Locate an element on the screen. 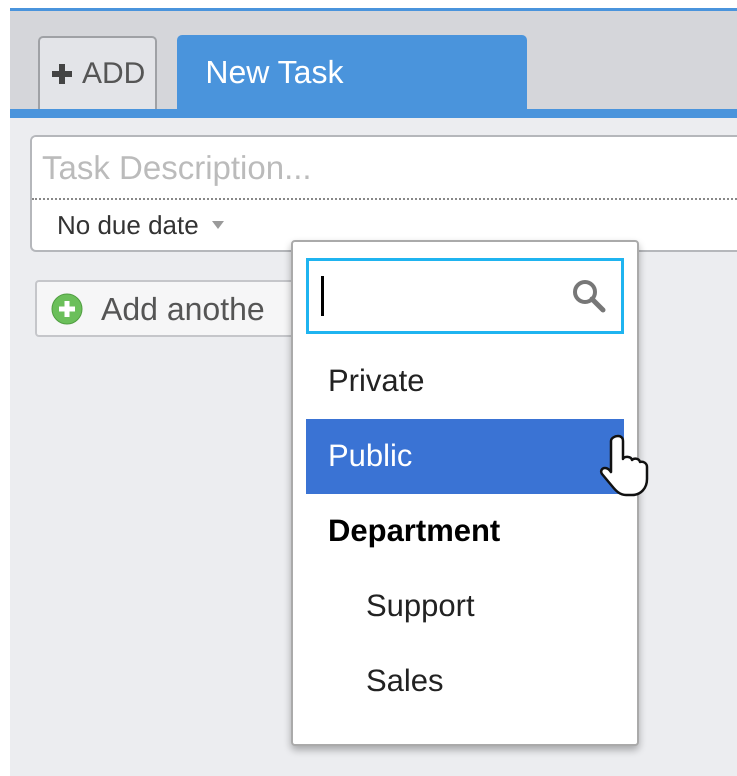  dropdown-option: Support is located at coordinates (465, 606).